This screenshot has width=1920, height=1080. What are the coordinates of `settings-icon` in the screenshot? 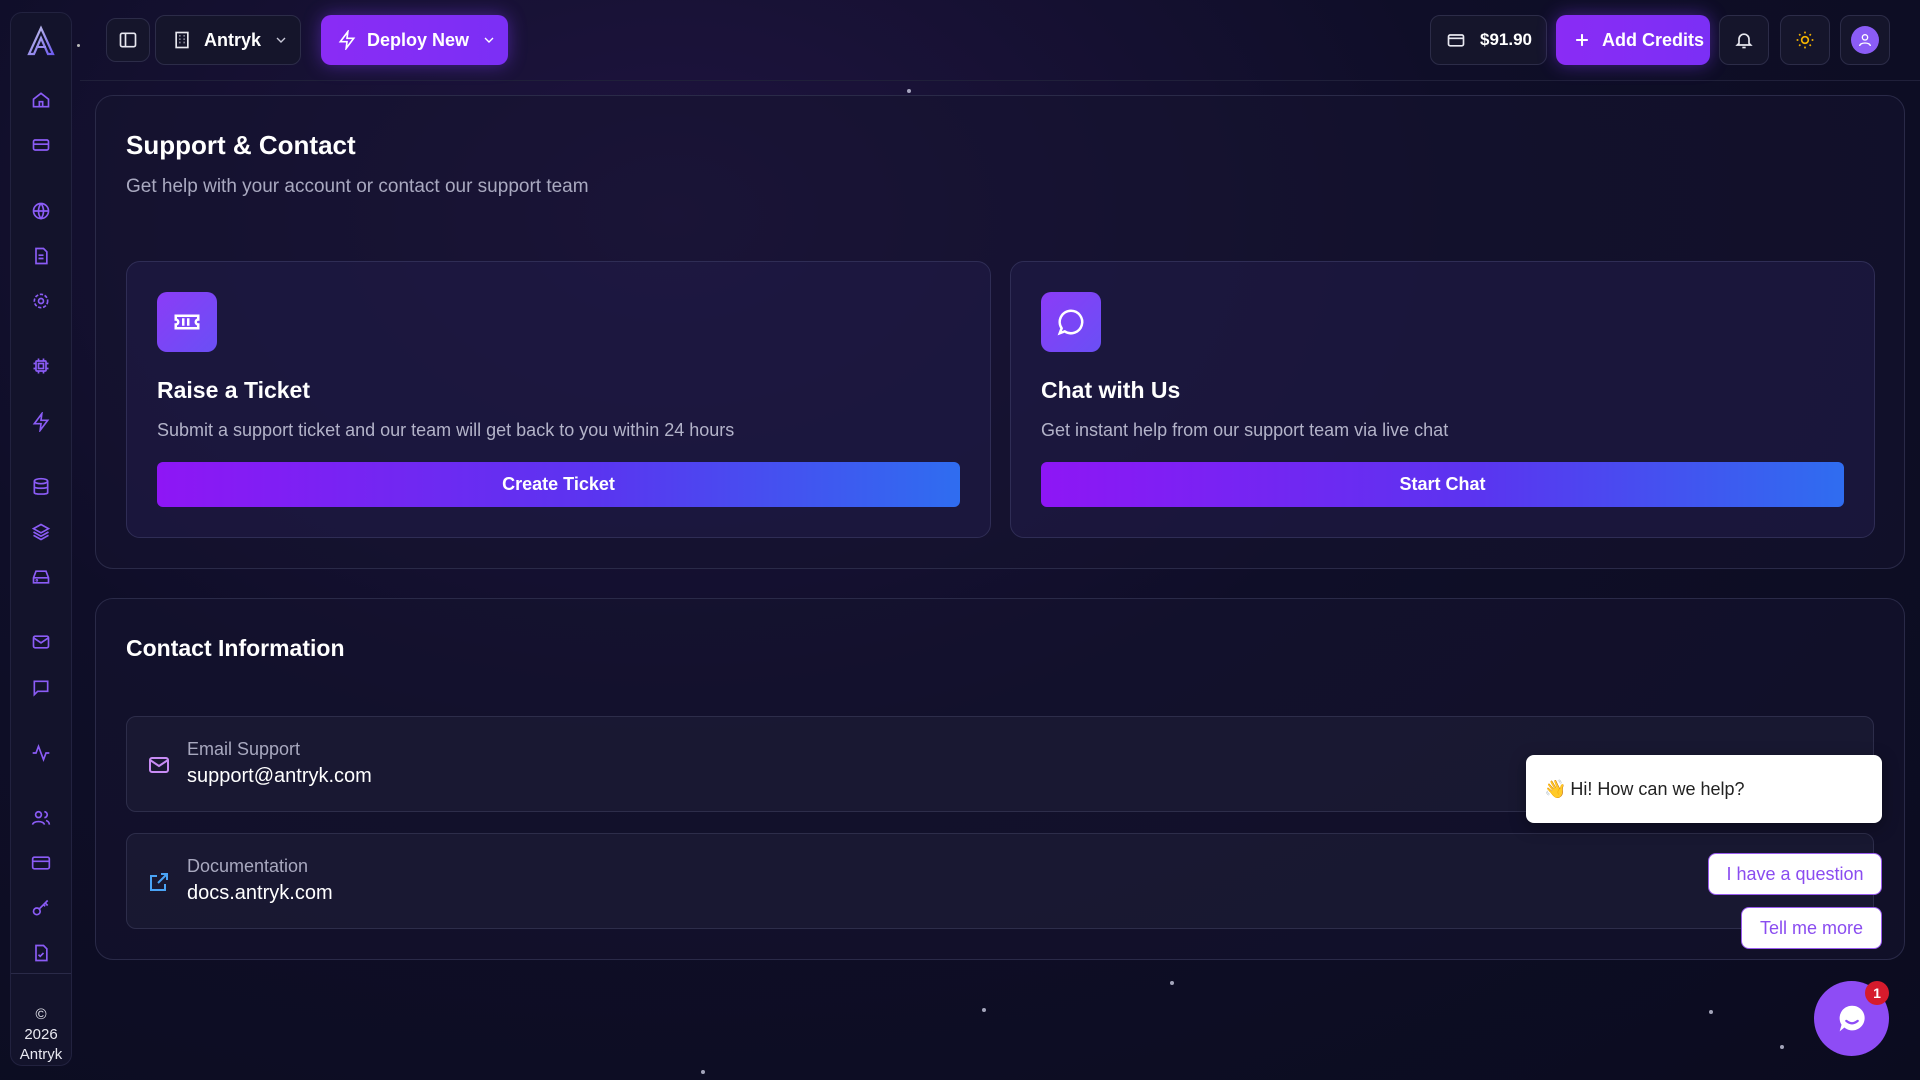 It's located at (41, 301).